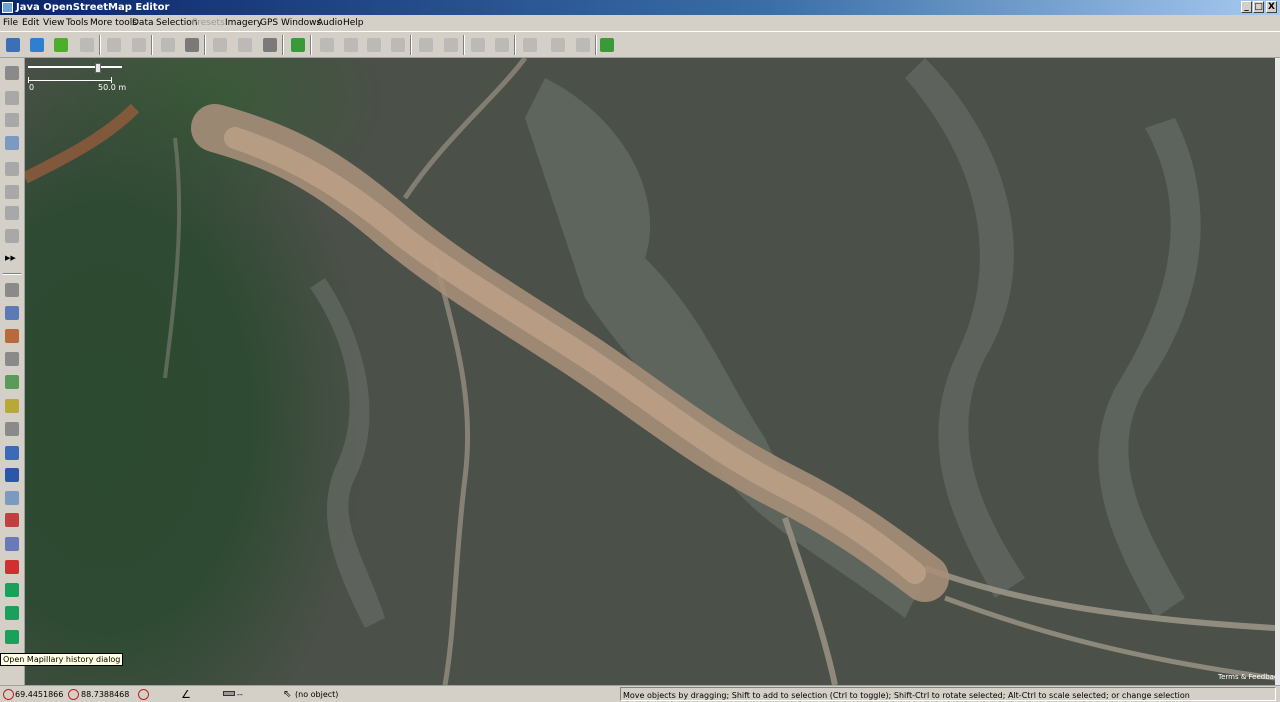 Image resolution: width=1280 pixels, height=702 pixels. What do you see at coordinates (87, 45) in the screenshot?
I see `upload-button` at bounding box center [87, 45].